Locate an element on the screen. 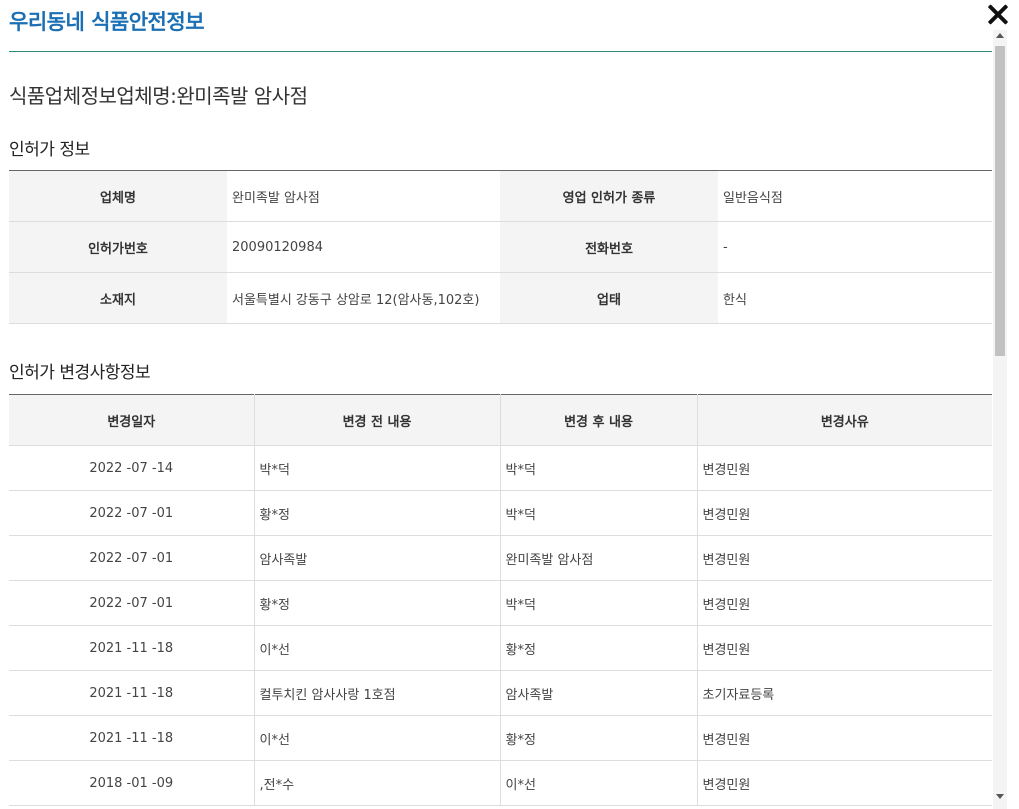  table-row: 2018 -01 -09 ,전*수 이*선 변경민원 is located at coordinates (500, 783).